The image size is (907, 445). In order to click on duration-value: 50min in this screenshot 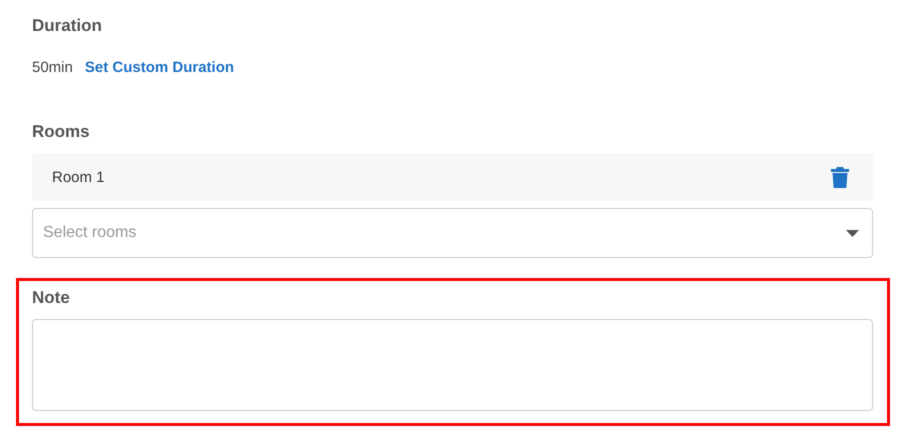, I will do `click(52, 68)`.